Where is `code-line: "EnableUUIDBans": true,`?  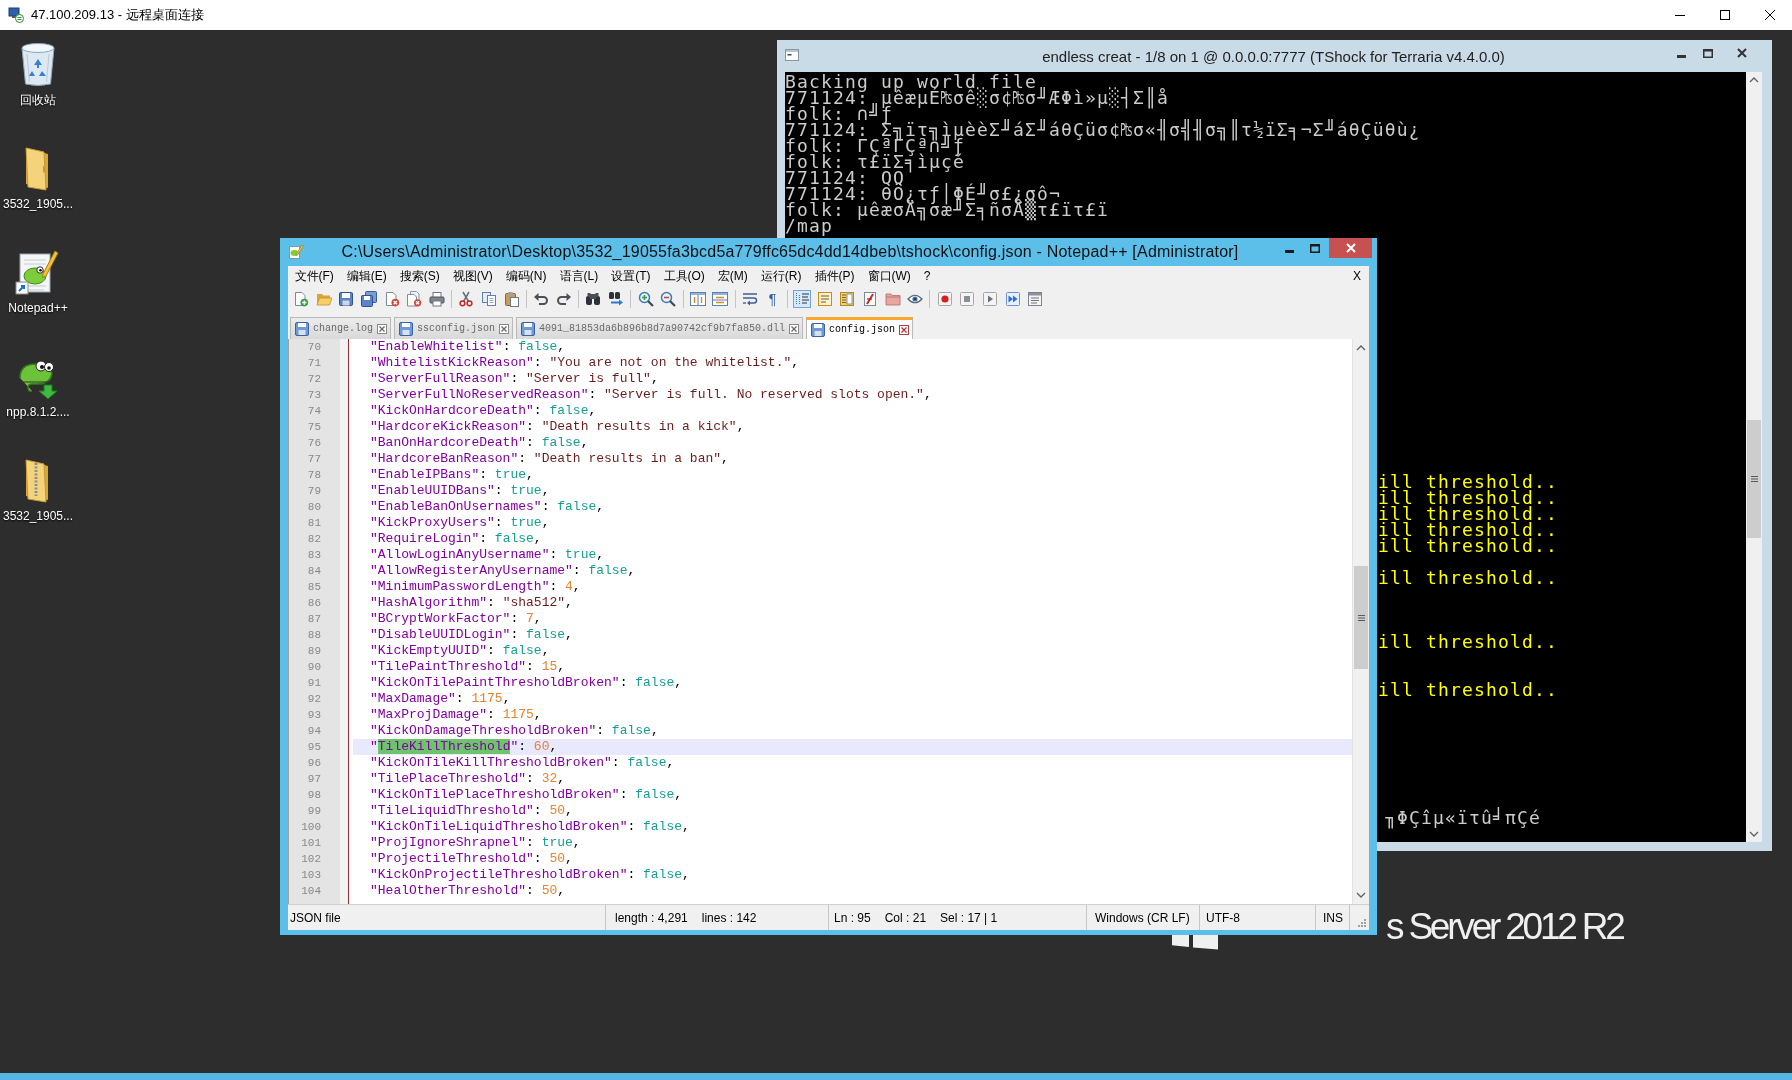 code-line: "EnableUUIDBans": true, is located at coordinates (460, 491).